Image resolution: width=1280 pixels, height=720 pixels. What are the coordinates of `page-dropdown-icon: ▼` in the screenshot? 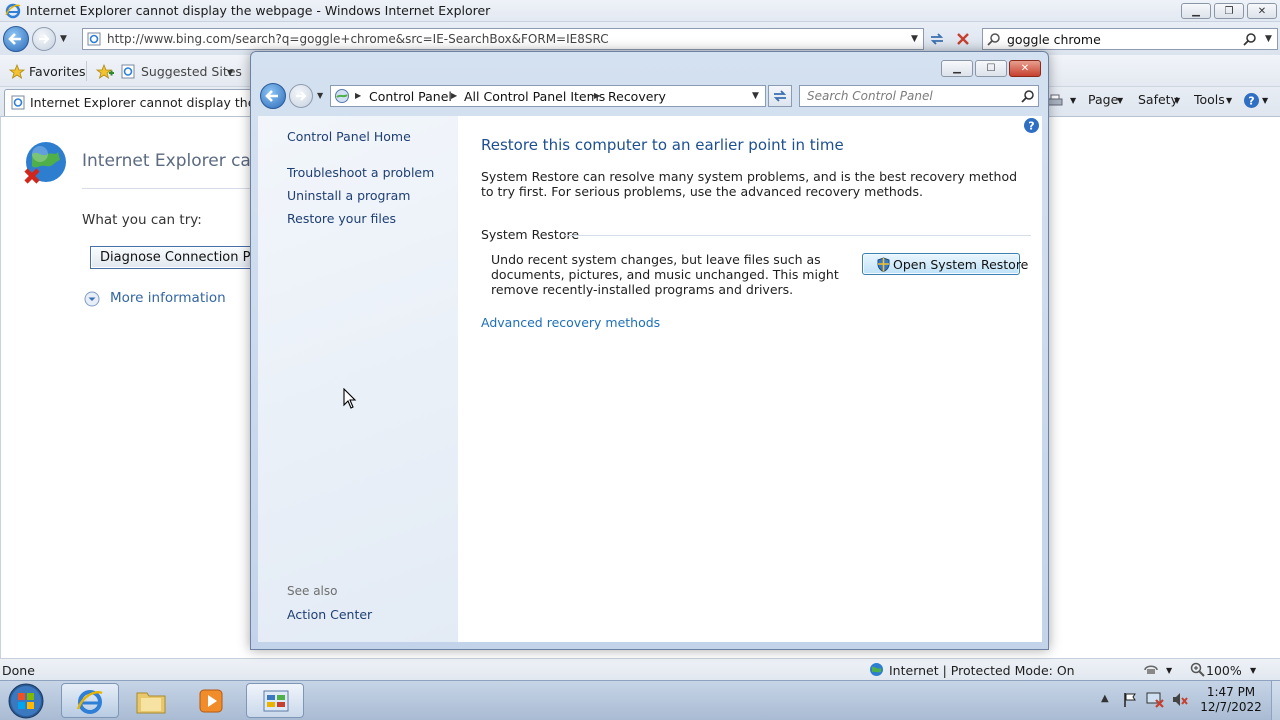 It's located at (1120, 100).